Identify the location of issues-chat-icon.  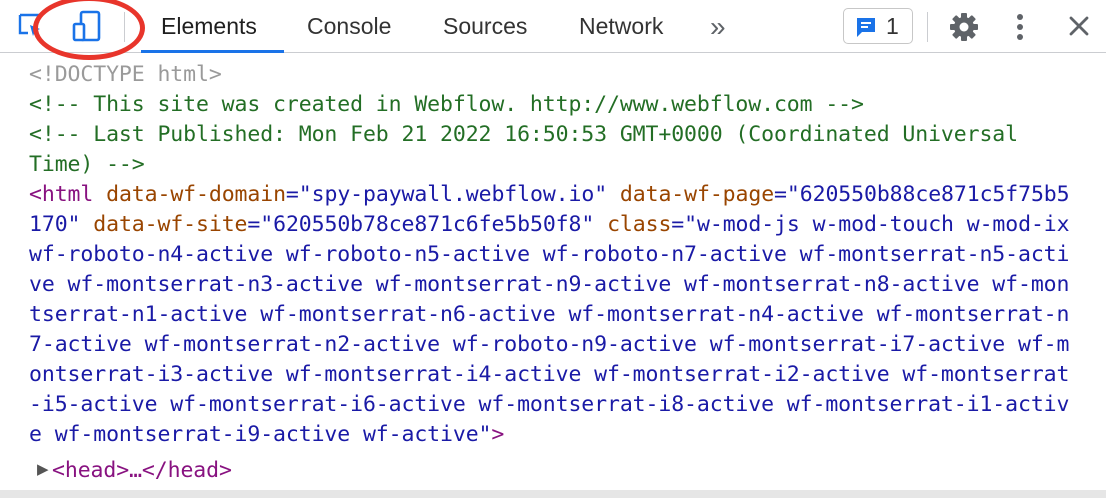
(866, 29).